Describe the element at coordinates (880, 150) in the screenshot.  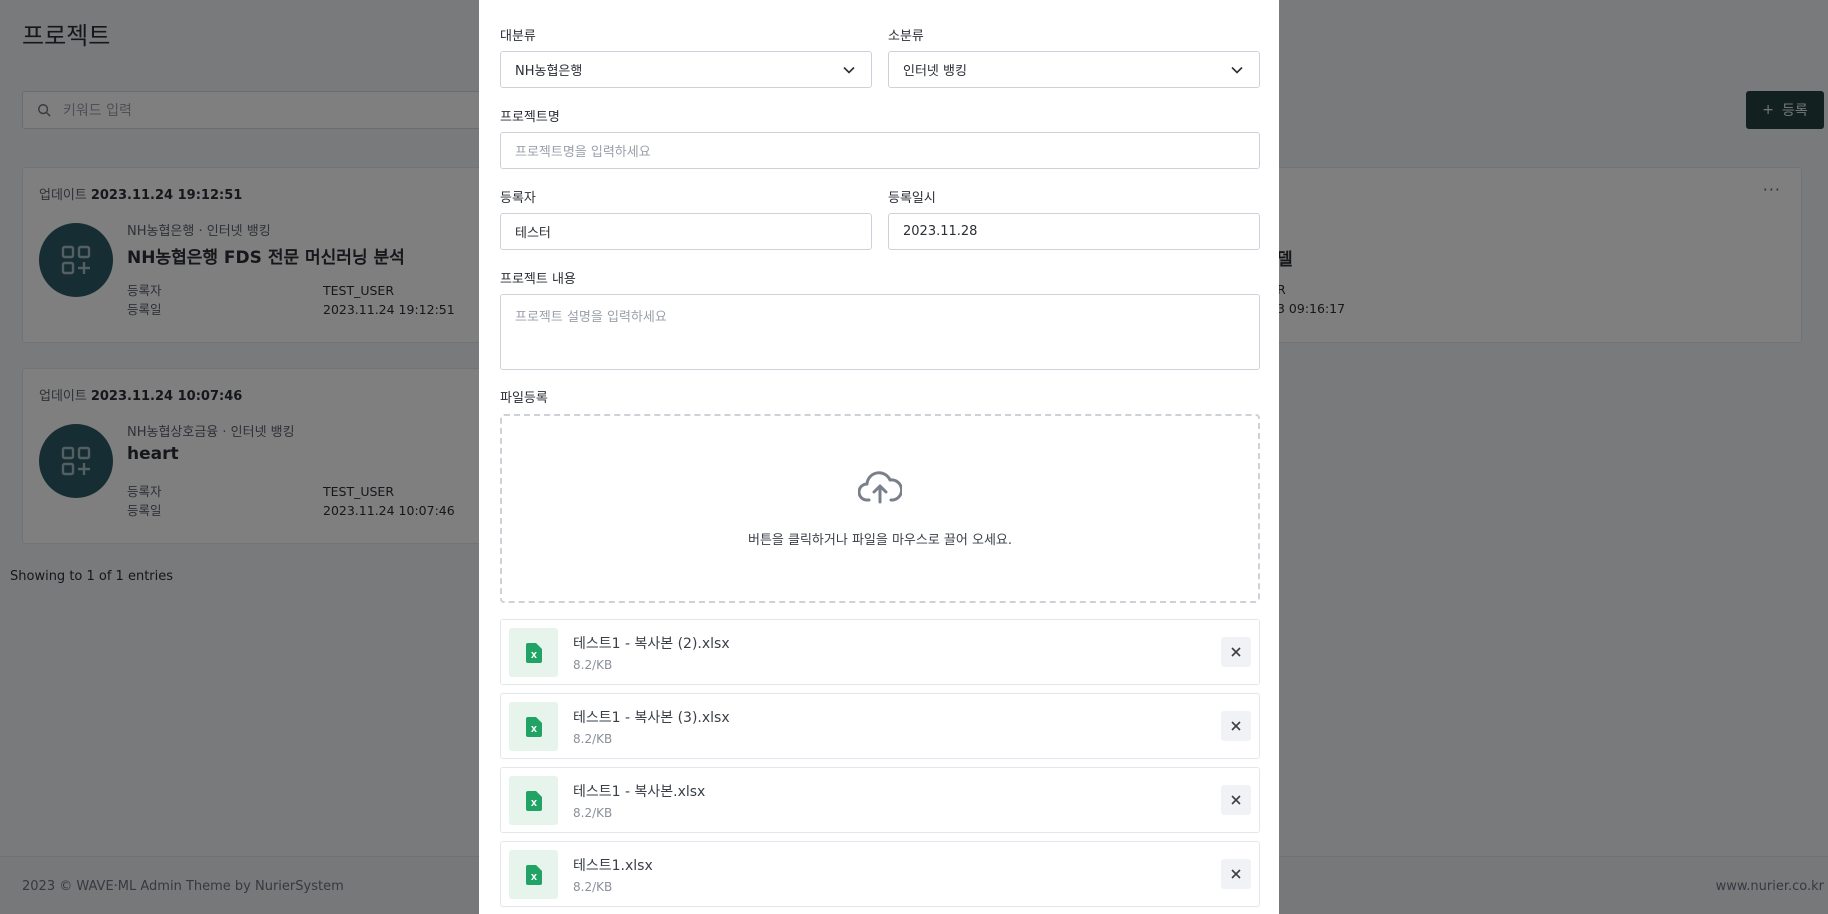
I see `project-name-input: 프로젝트명을 입력하세요` at that location.